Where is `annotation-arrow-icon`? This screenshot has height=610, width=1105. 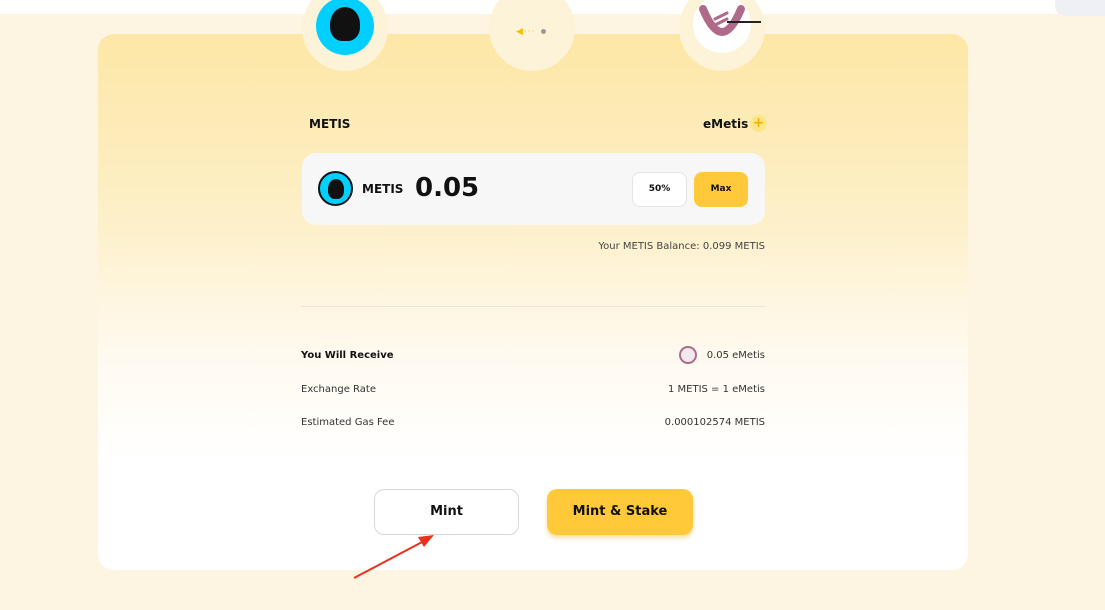 annotation-arrow-icon is located at coordinates (393, 557).